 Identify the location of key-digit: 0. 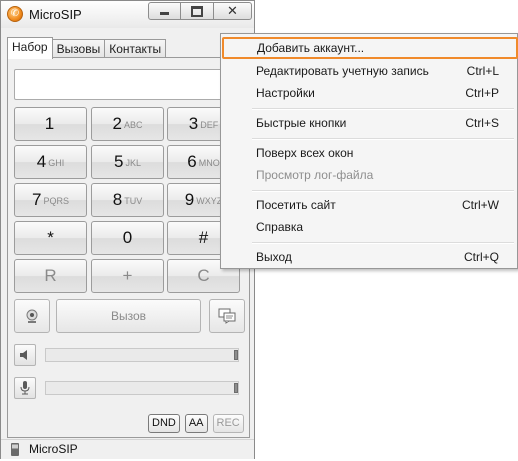
(127, 237).